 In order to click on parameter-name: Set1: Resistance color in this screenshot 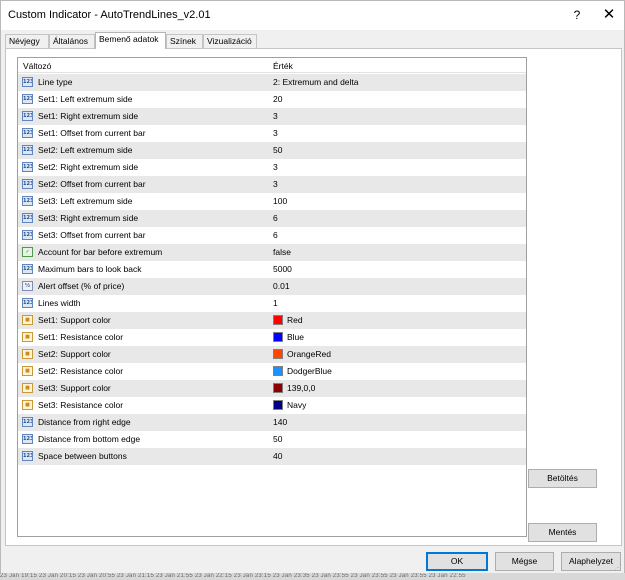, I will do `click(81, 337)`.